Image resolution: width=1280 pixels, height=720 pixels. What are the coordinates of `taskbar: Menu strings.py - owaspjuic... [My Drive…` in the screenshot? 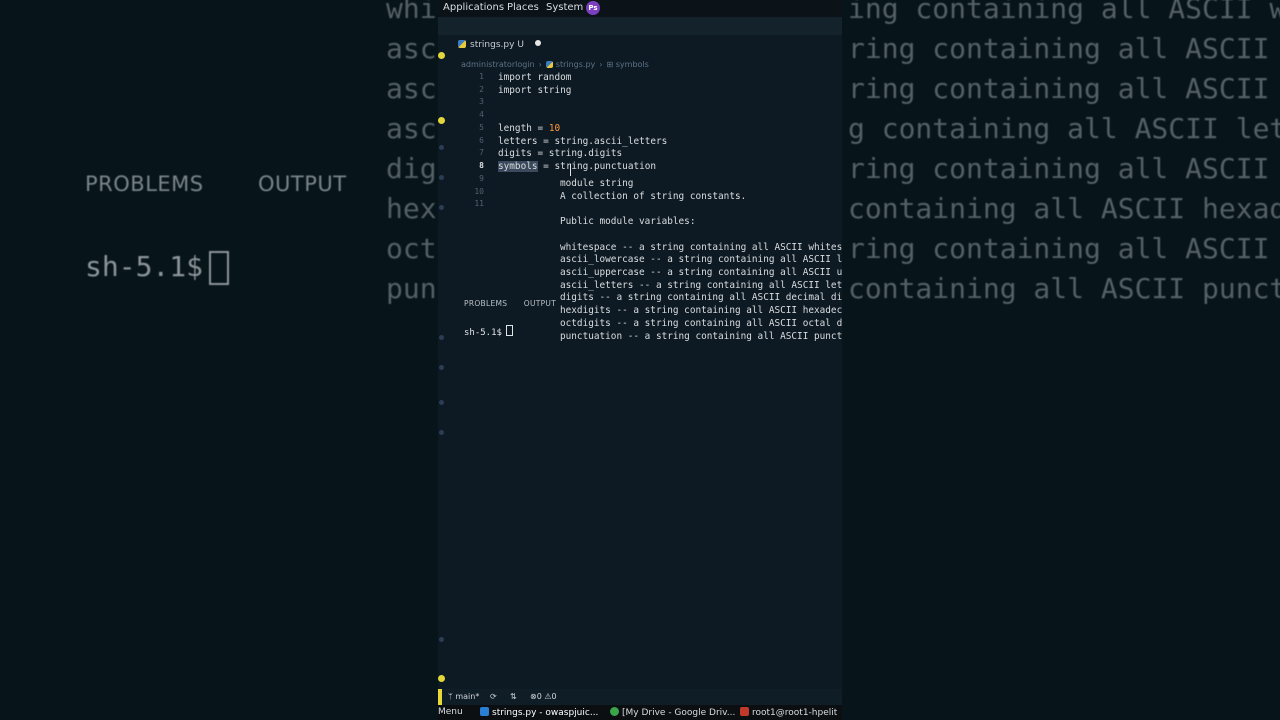 It's located at (640, 712).